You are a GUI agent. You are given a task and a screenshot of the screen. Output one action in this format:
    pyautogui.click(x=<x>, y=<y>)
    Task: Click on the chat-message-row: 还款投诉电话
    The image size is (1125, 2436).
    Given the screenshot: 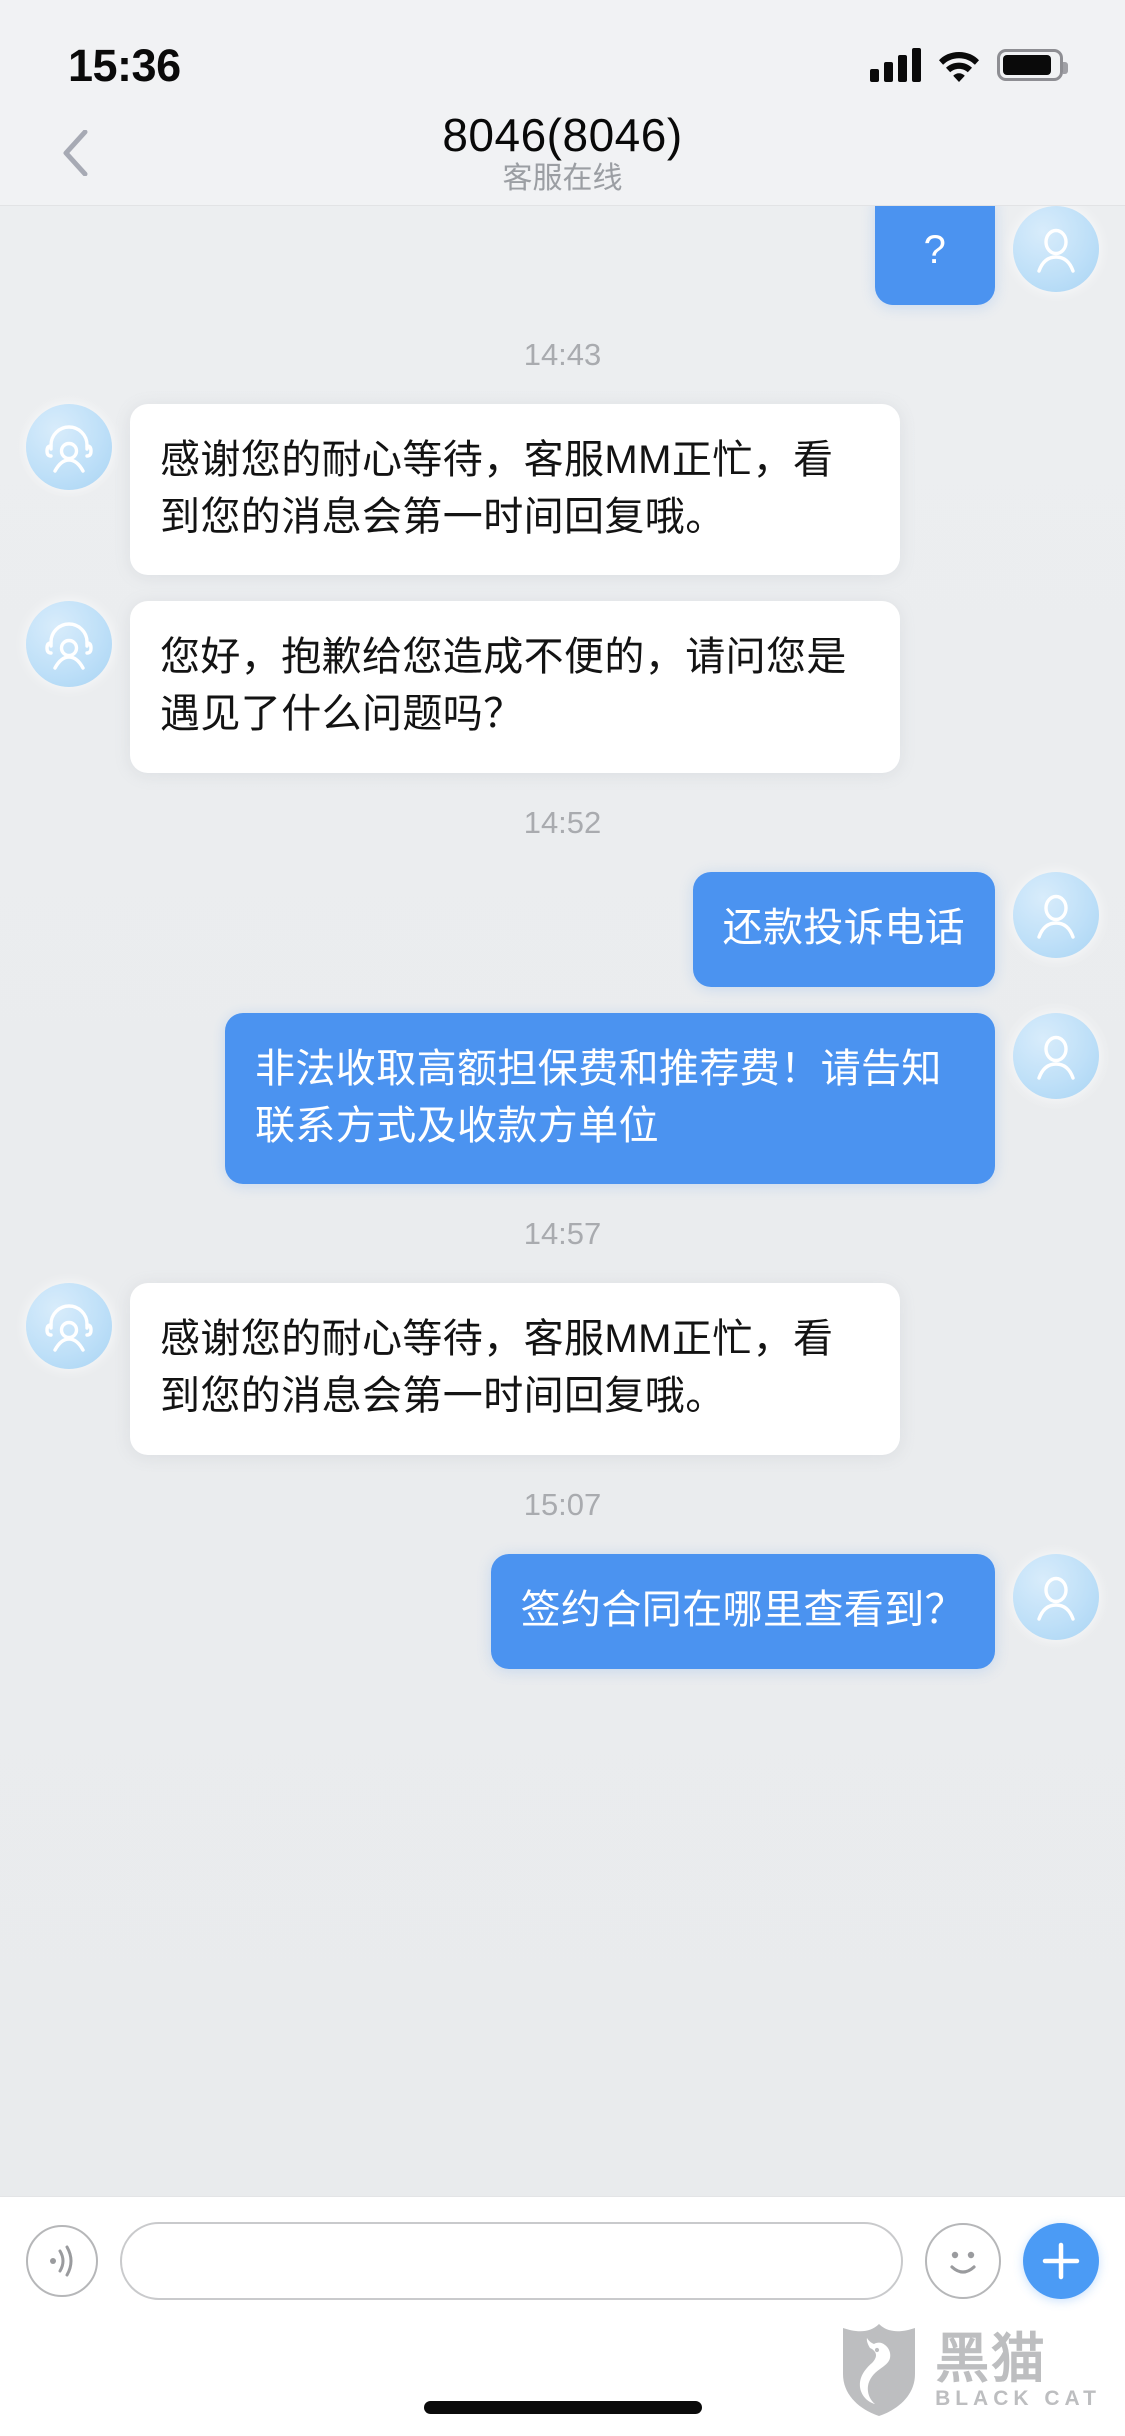 What is the action you would take?
    pyautogui.click(x=562, y=929)
    